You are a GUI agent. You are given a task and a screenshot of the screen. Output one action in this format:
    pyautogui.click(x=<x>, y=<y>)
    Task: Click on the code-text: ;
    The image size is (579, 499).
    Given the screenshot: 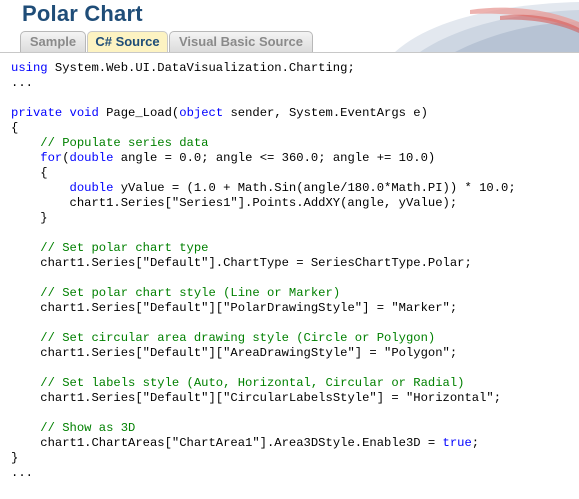 What is the action you would take?
    pyautogui.click(x=475, y=443)
    